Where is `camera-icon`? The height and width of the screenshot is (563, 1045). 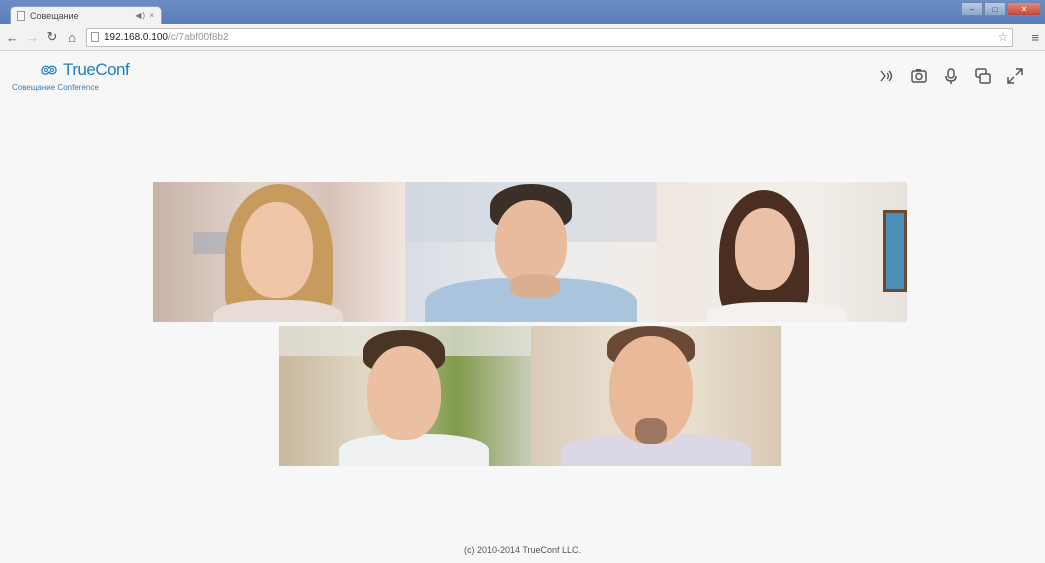
camera-icon is located at coordinates (919, 76).